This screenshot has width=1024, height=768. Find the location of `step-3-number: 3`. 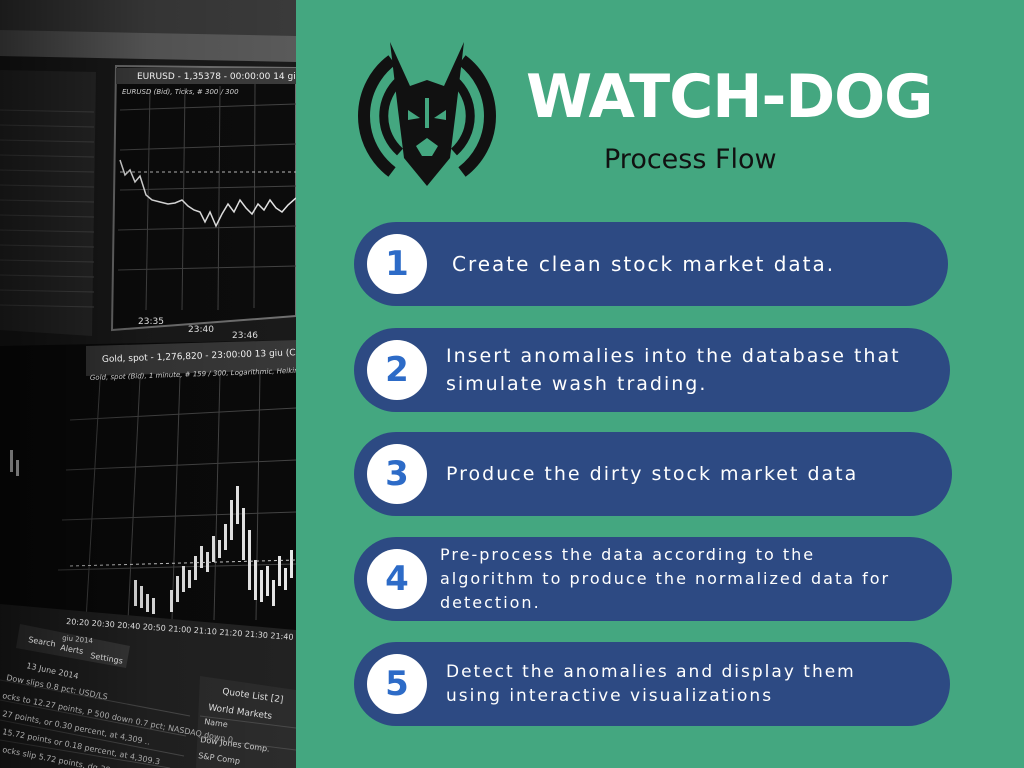

step-3-number: 3 is located at coordinates (397, 474).